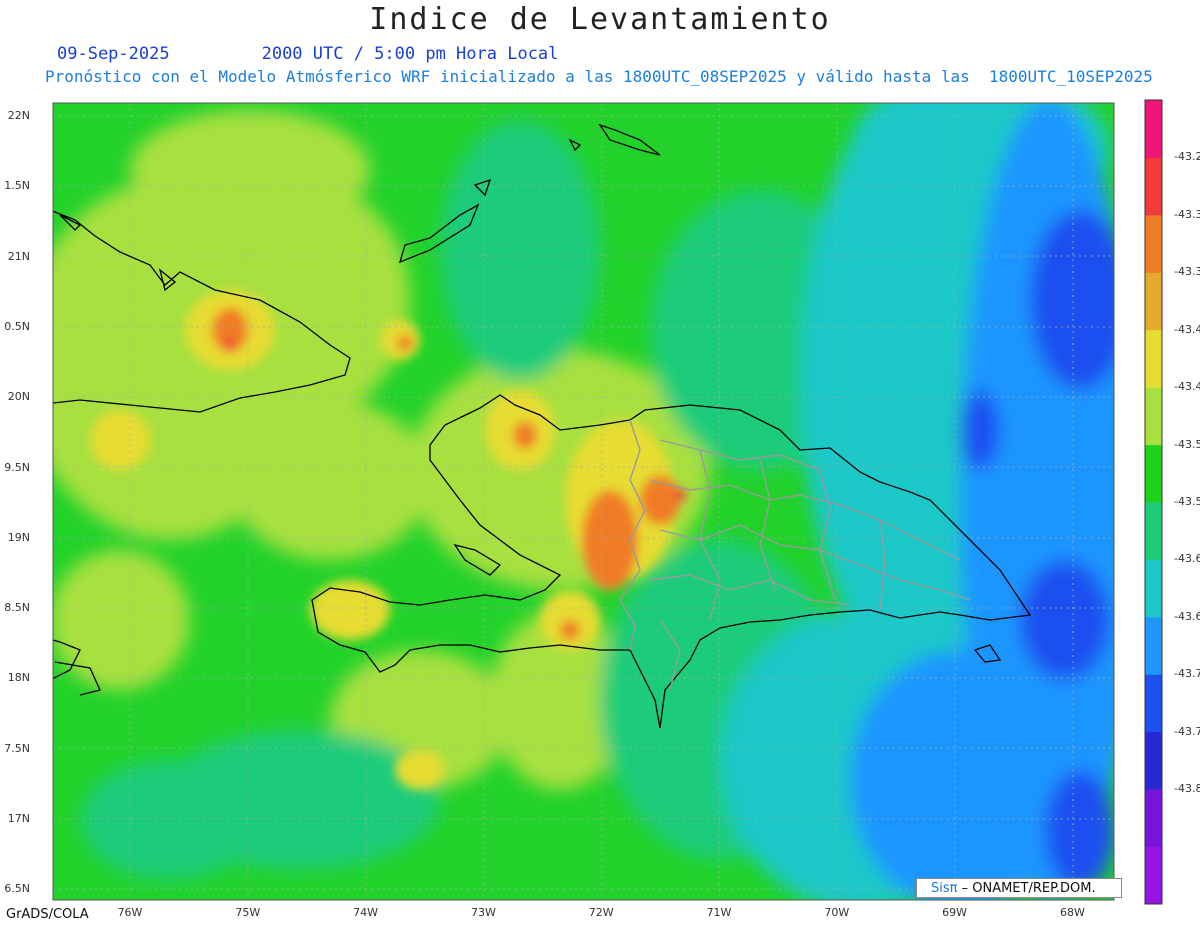 This screenshot has height=927, width=1200. What do you see at coordinates (601, 912) in the screenshot?
I see `lon-label: 72W` at bounding box center [601, 912].